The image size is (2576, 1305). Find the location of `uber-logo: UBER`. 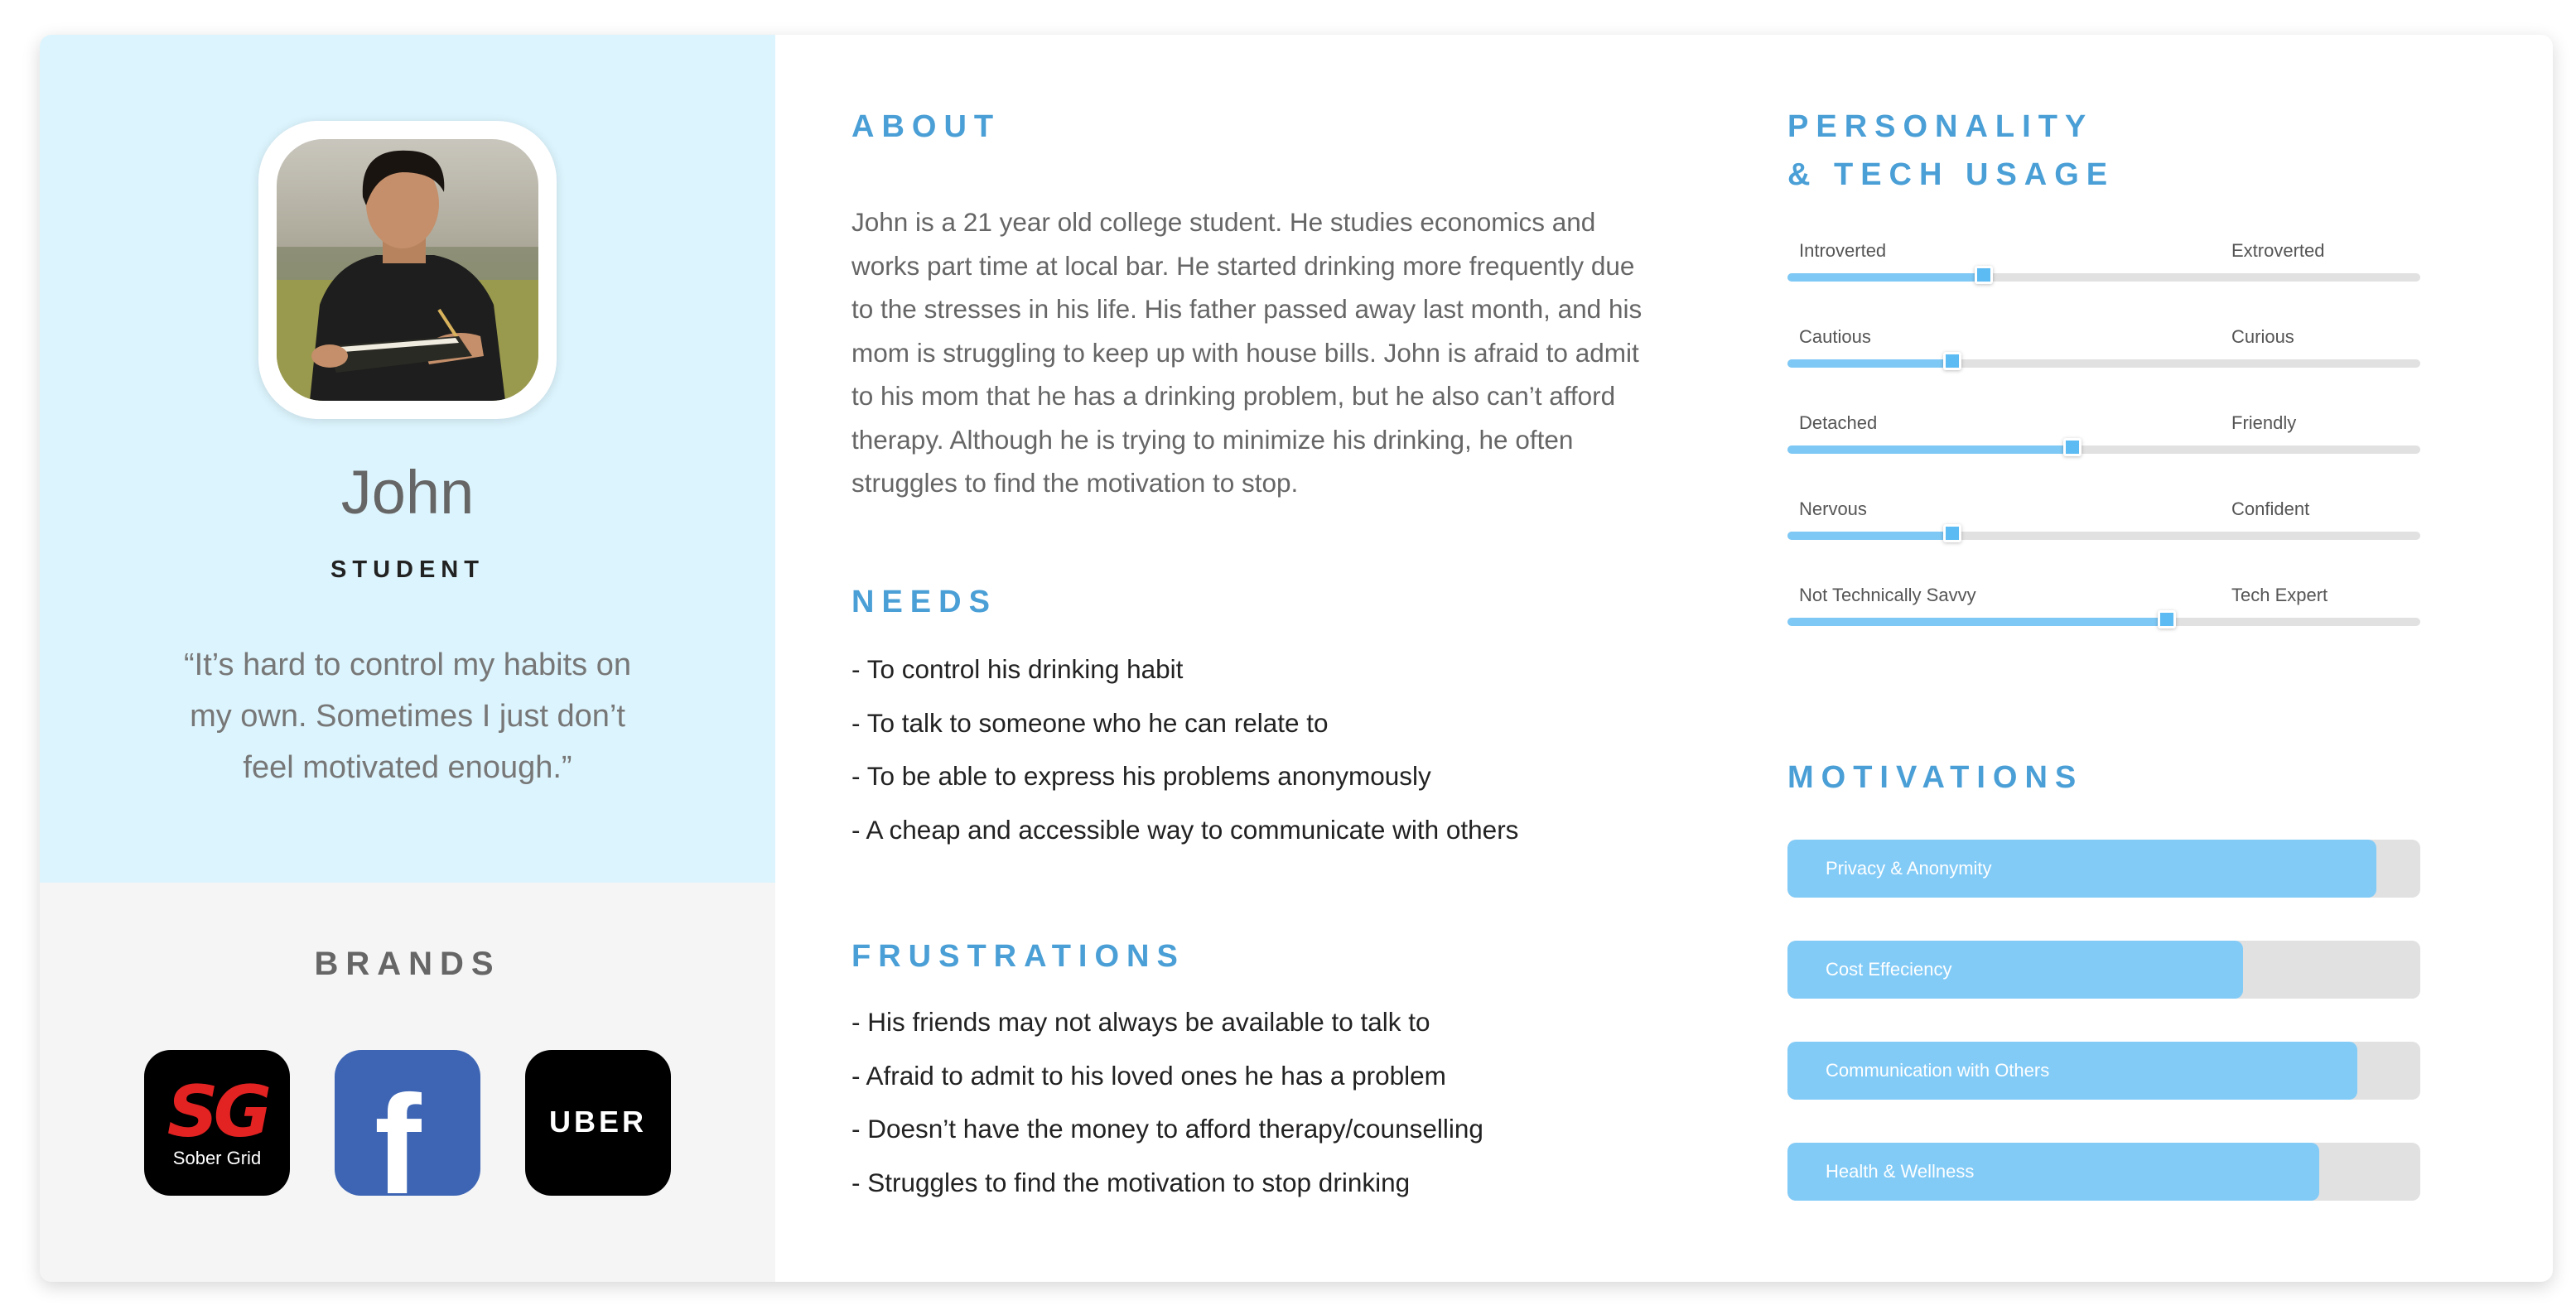

uber-logo: UBER is located at coordinates (598, 1123).